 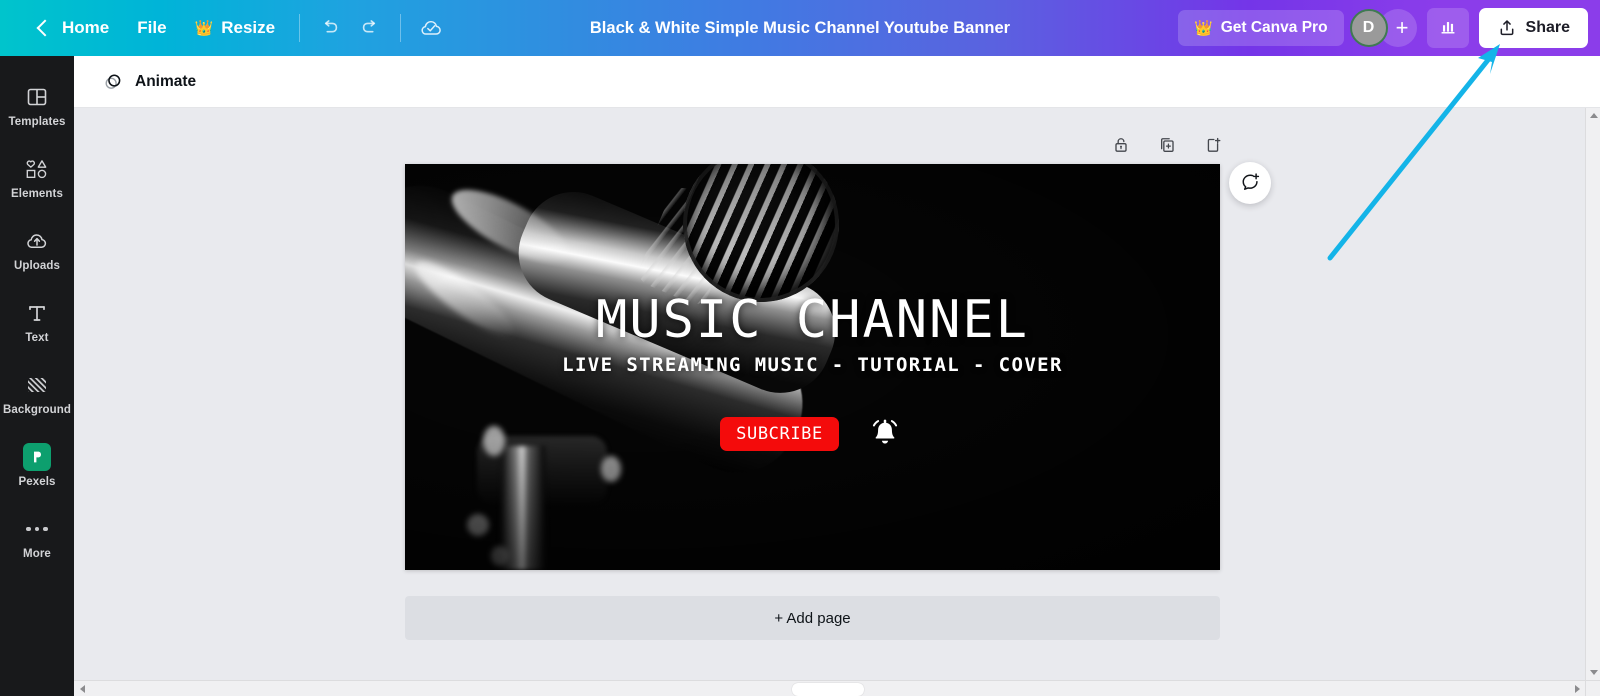 What do you see at coordinates (812, 320) in the screenshot?
I see `design-title-text: MUSIC CHANNEL` at bounding box center [812, 320].